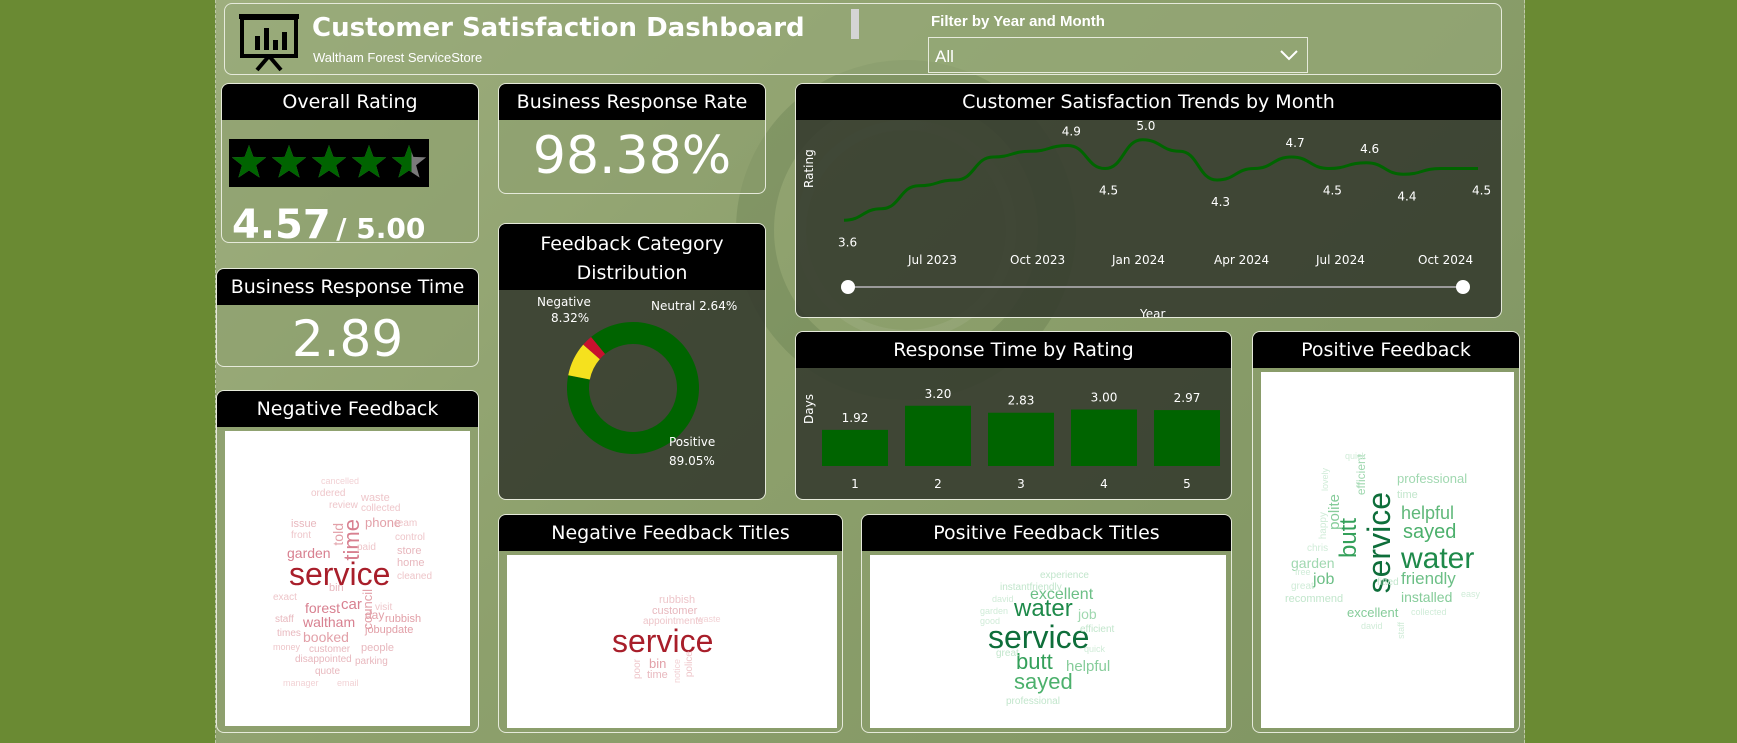 The height and width of the screenshot is (743, 1737). I want to click on word: chris, so click(1318, 548).